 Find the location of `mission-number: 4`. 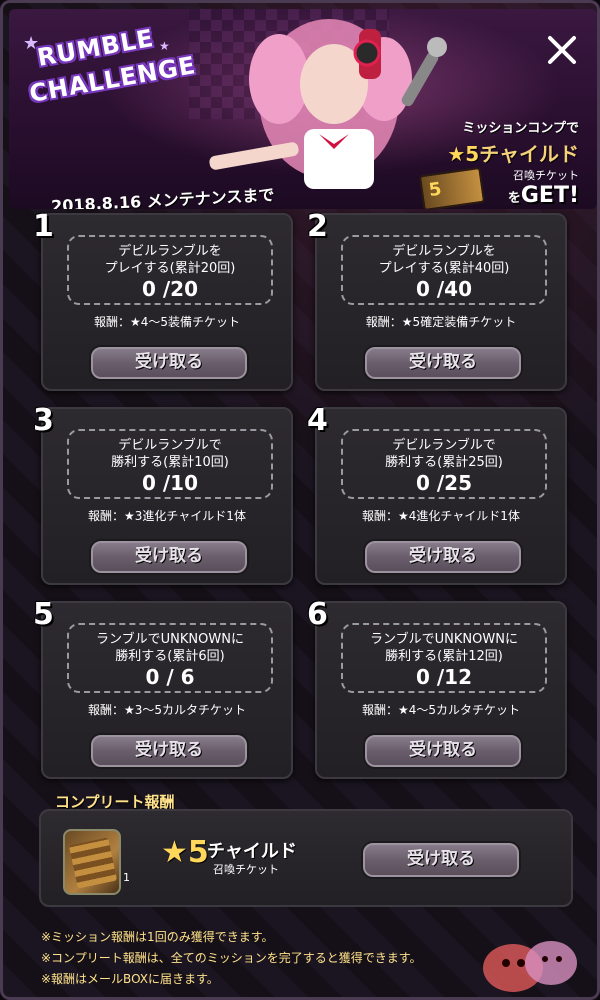

mission-number: 4 is located at coordinates (317, 420).